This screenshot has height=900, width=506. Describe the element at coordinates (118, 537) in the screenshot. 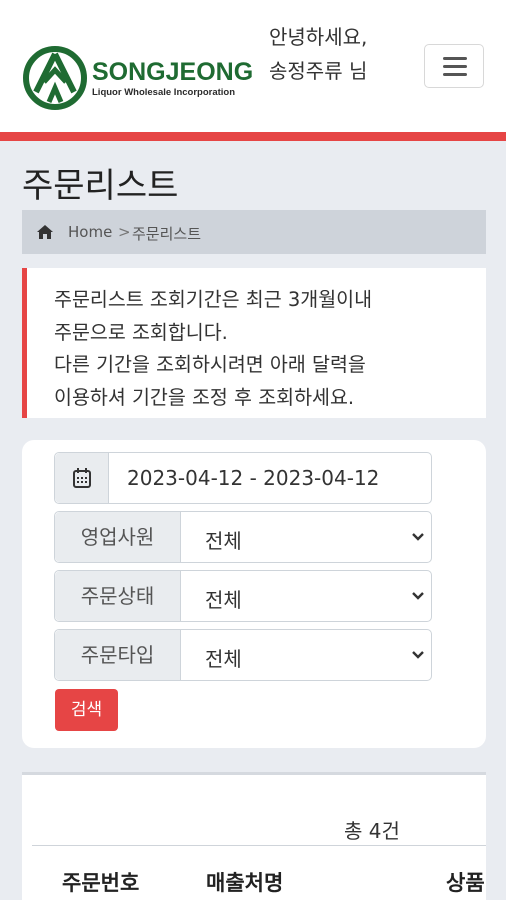

I see `sales-rep-label: 영업사원` at that location.